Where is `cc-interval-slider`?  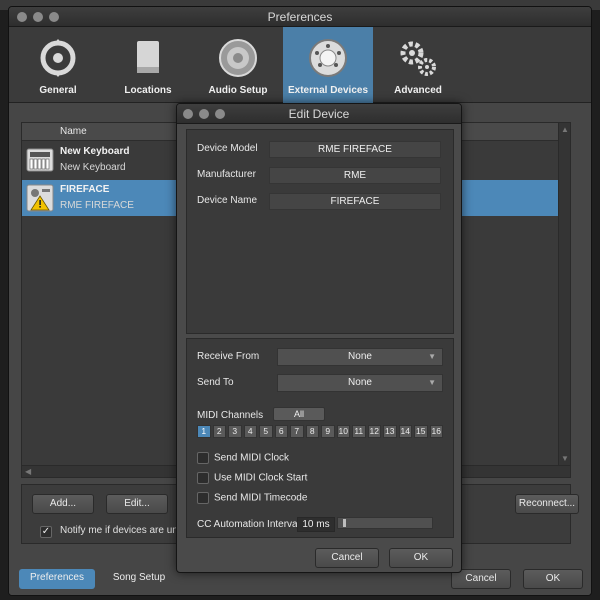 cc-interval-slider is located at coordinates (385, 523).